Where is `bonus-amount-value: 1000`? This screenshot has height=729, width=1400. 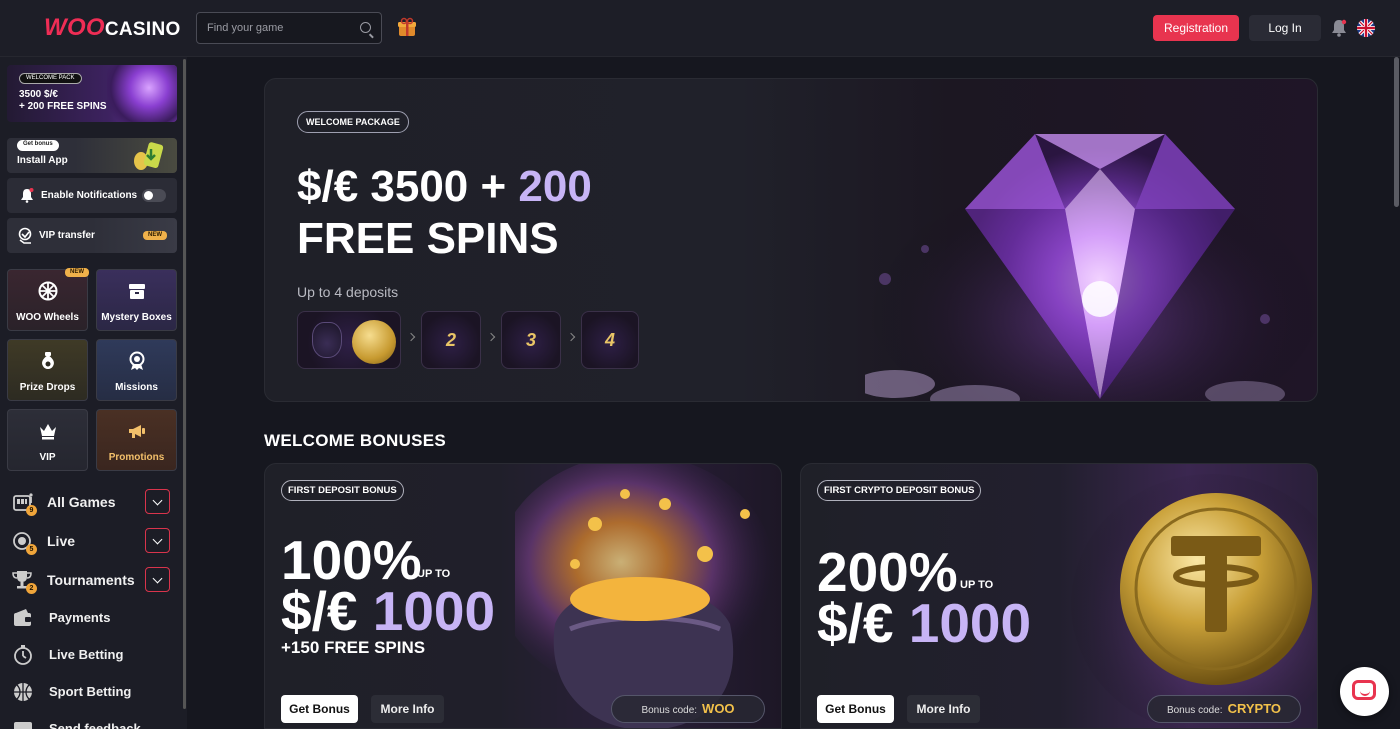
bonus-amount-value: 1000 is located at coordinates (434, 611).